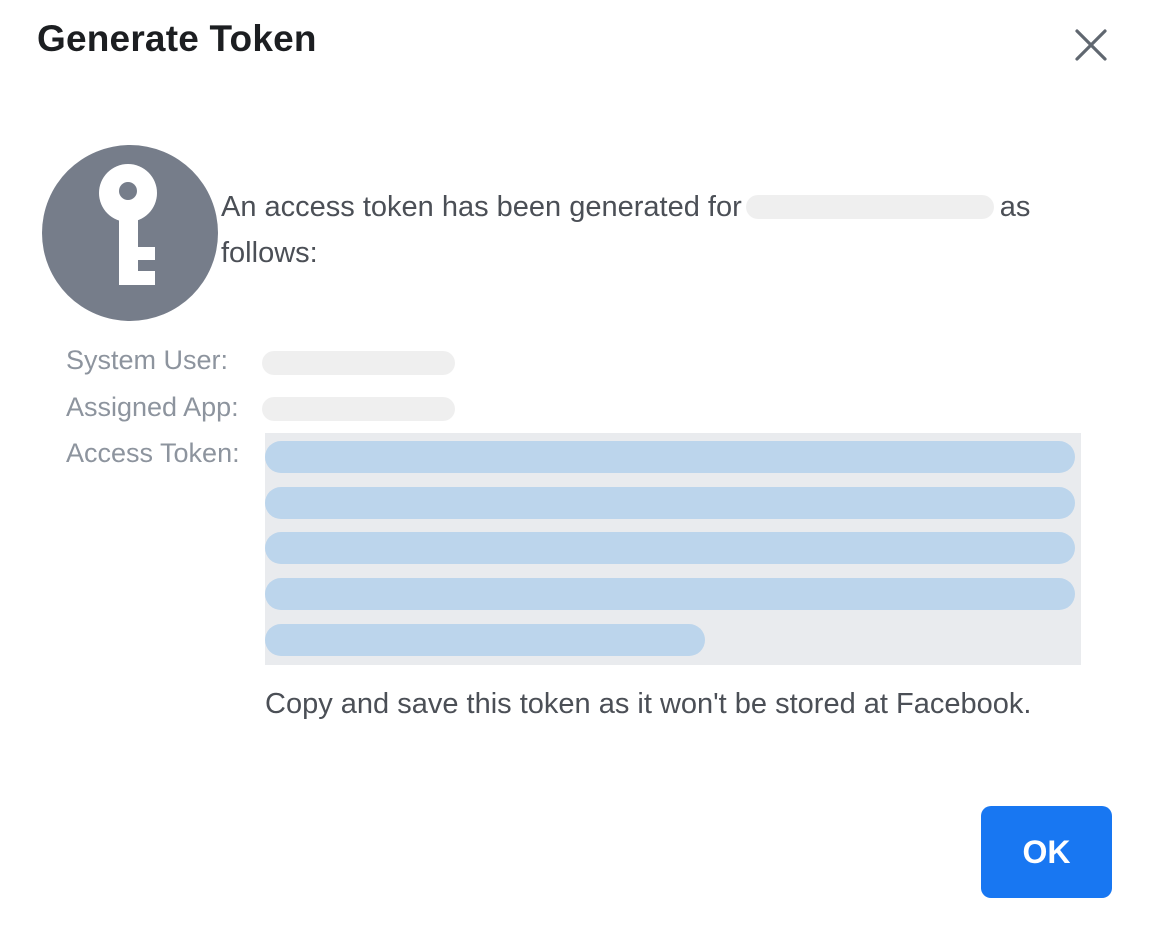  Describe the element at coordinates (147, 360) in the screenshot. I see `system-user-label: System User:` at that location.